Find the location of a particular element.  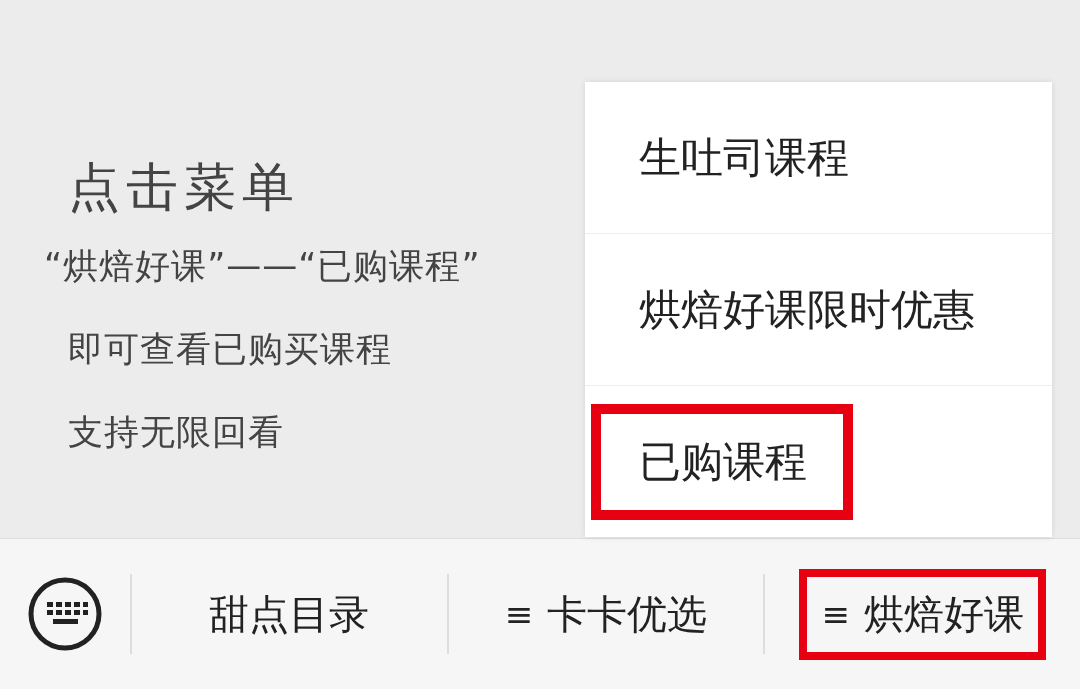

article-text: “烘焙好课”——“已购课程” is located at coordinates (262, 266).